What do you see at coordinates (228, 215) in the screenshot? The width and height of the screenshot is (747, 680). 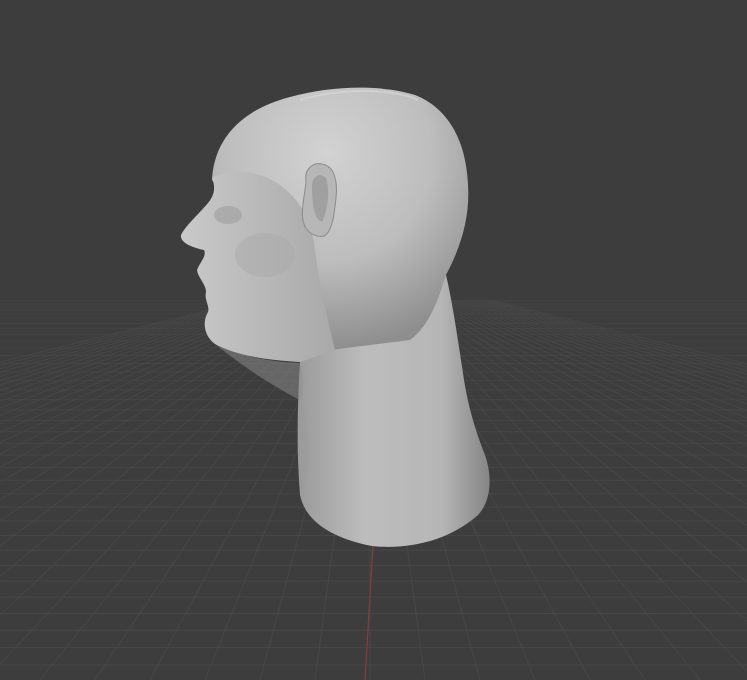 I see `eye-socket` at bounding box center [228, 215].